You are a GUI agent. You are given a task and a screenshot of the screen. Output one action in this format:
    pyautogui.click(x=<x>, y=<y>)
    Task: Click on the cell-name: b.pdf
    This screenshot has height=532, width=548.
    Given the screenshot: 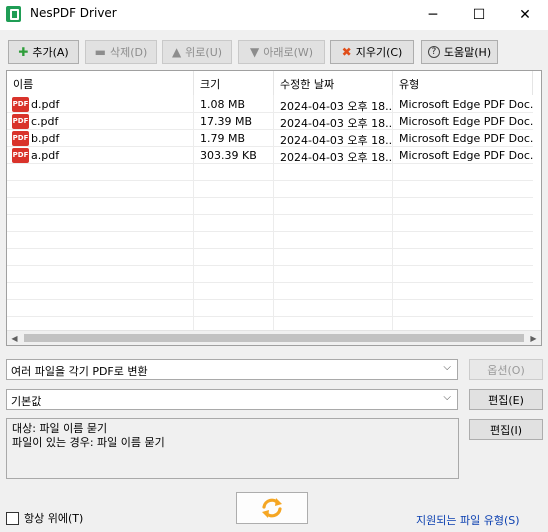 What is the action you would take?
    pyautogui.click(x=45, y=138)
    